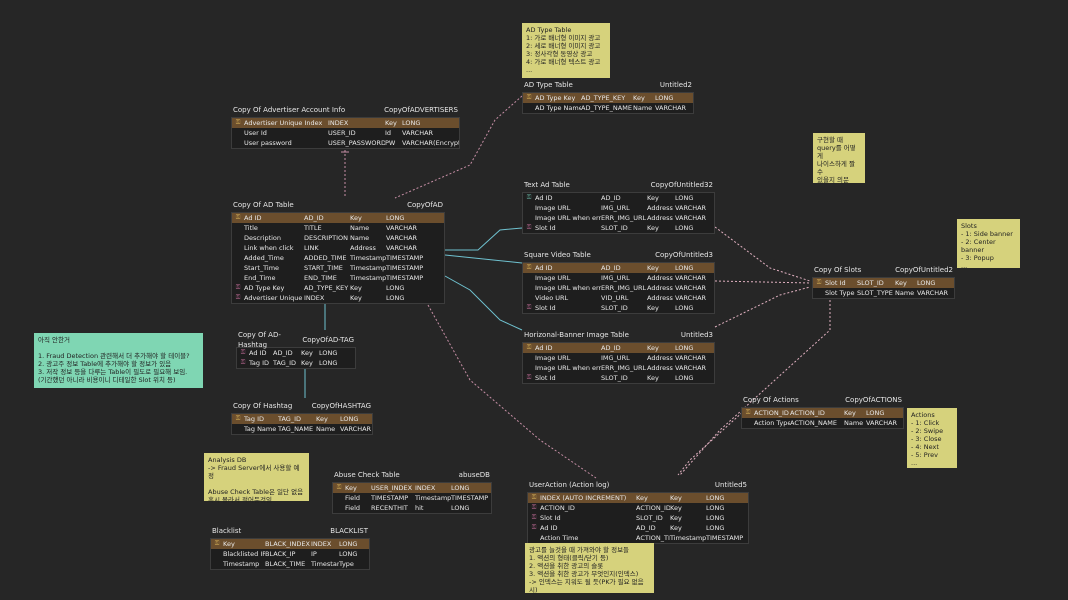  I want to click on table-logical-name: Copy Of Slots, so click(838, 270).